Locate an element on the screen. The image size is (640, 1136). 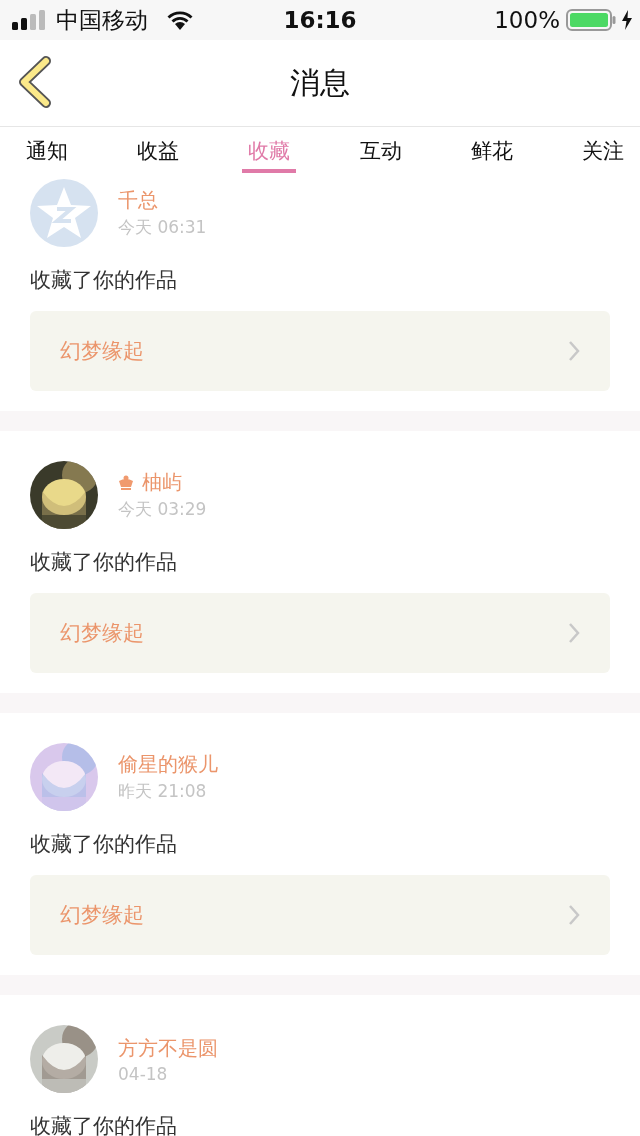
message-time: 04-18 is located at coordinates (143, 1073).